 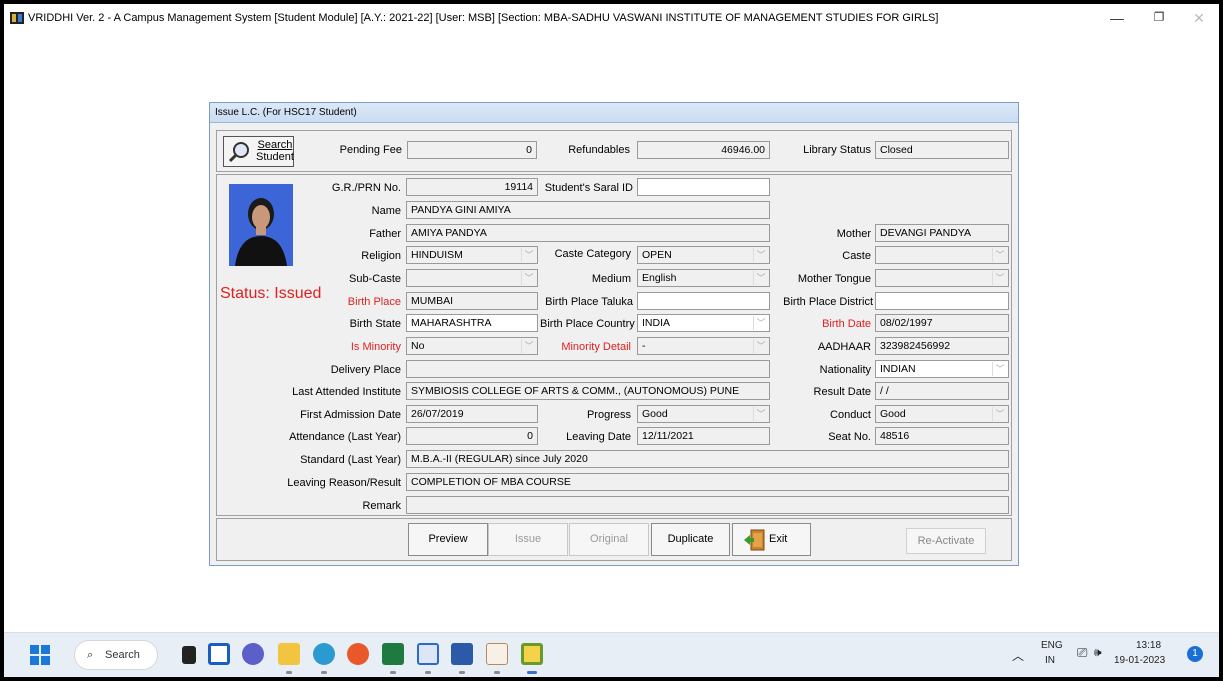 What do you see at coordinates (703, 187) in the screenshot?
I see `saral-id-input` at bounding box center [703, 187].